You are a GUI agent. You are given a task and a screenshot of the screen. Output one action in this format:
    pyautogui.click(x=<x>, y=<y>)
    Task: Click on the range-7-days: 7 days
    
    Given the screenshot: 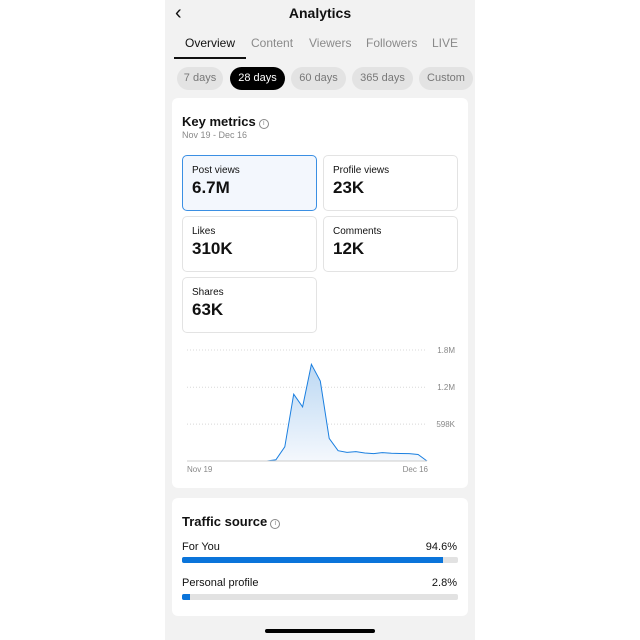 What is the action you would take?
    pyautogui.click(x=200, y=78)
    